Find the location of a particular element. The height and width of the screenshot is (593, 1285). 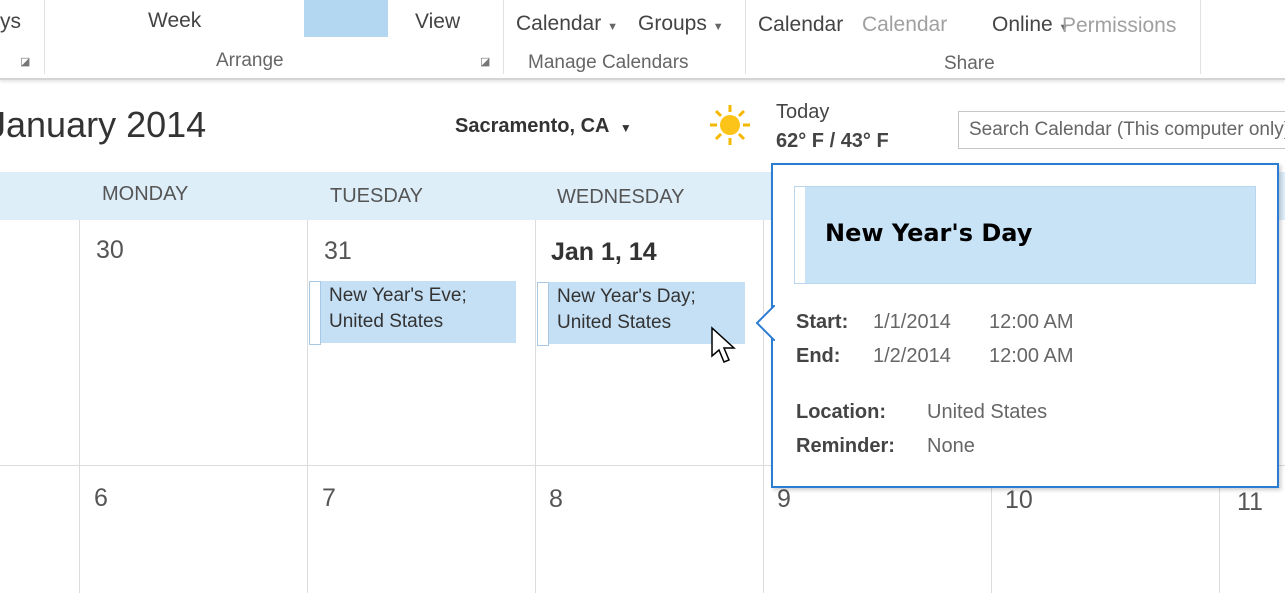

reminder-value: None is located at coordinates (951, 446).